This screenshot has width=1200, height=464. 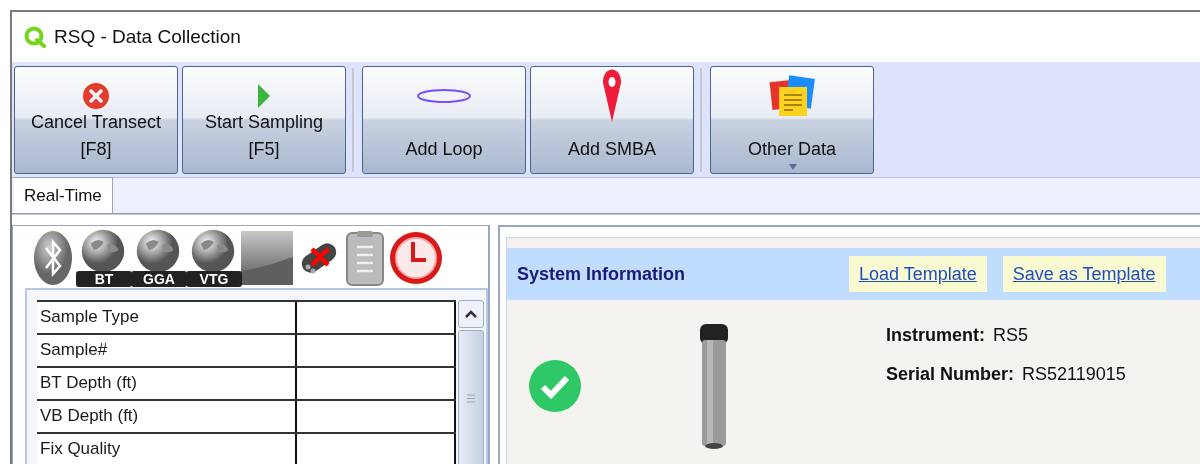 What do you see at coordinates (63, 195) in the screenshot?
I see `tab: Real-Time` at bounding box center [63, 195].